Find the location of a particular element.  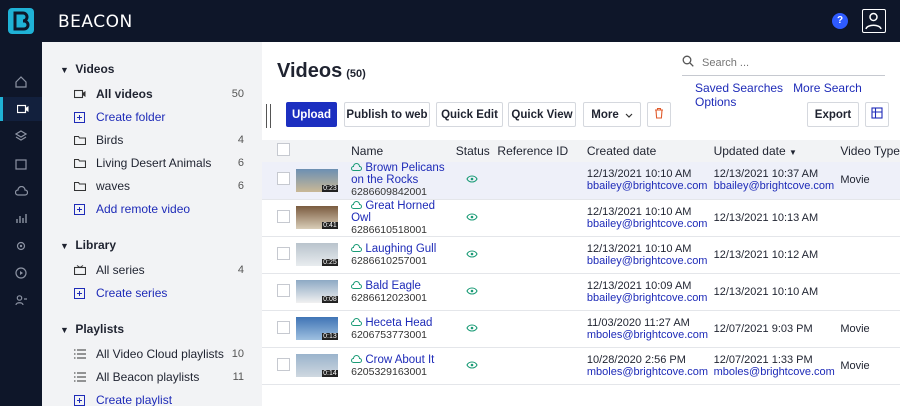

quick-edit-button: Quick Edit is located at coordinates (469, 114).